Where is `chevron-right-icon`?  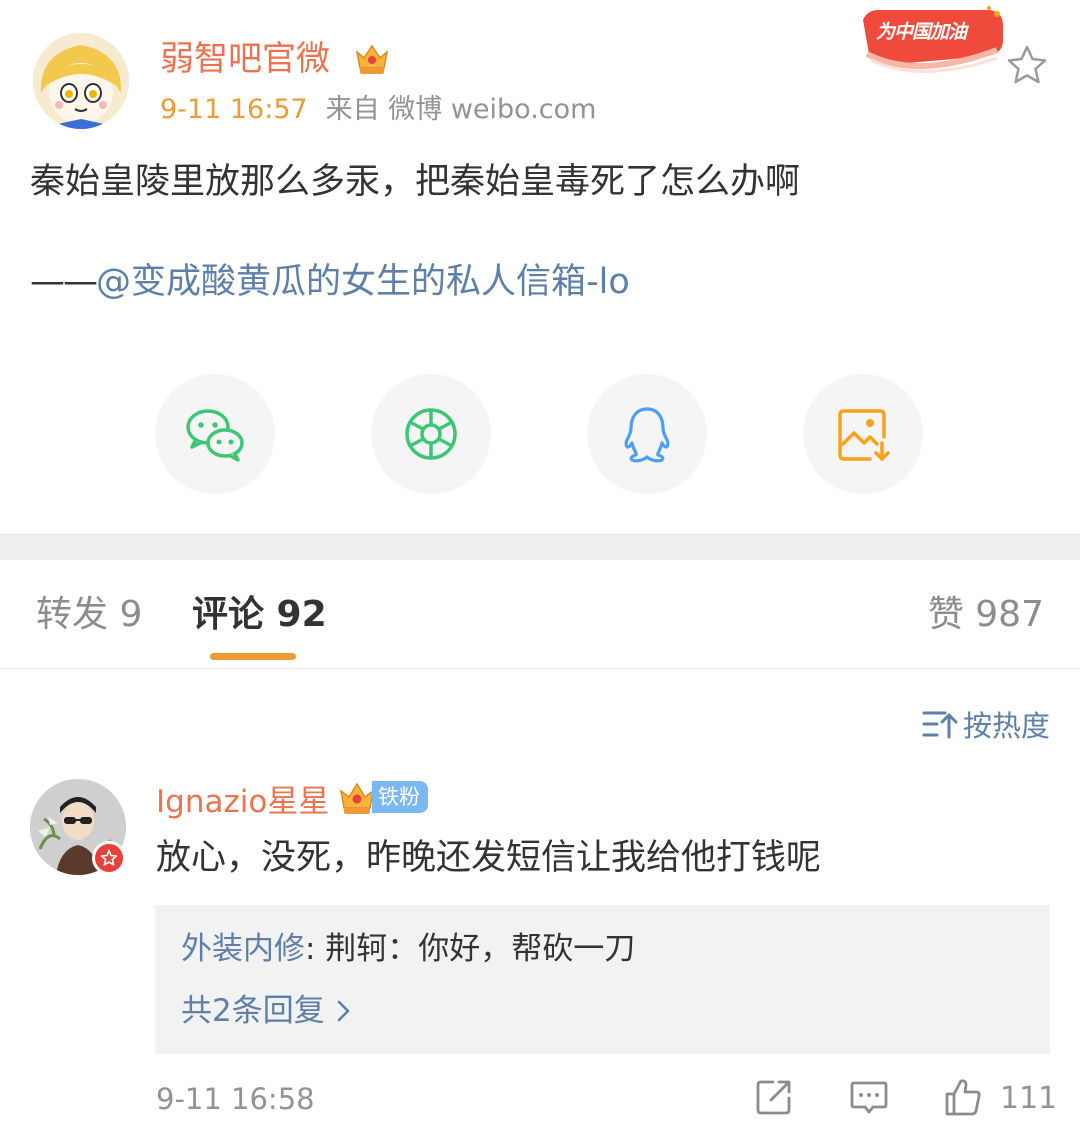
chevron-right-icon is located at coordinates (343, 1011).